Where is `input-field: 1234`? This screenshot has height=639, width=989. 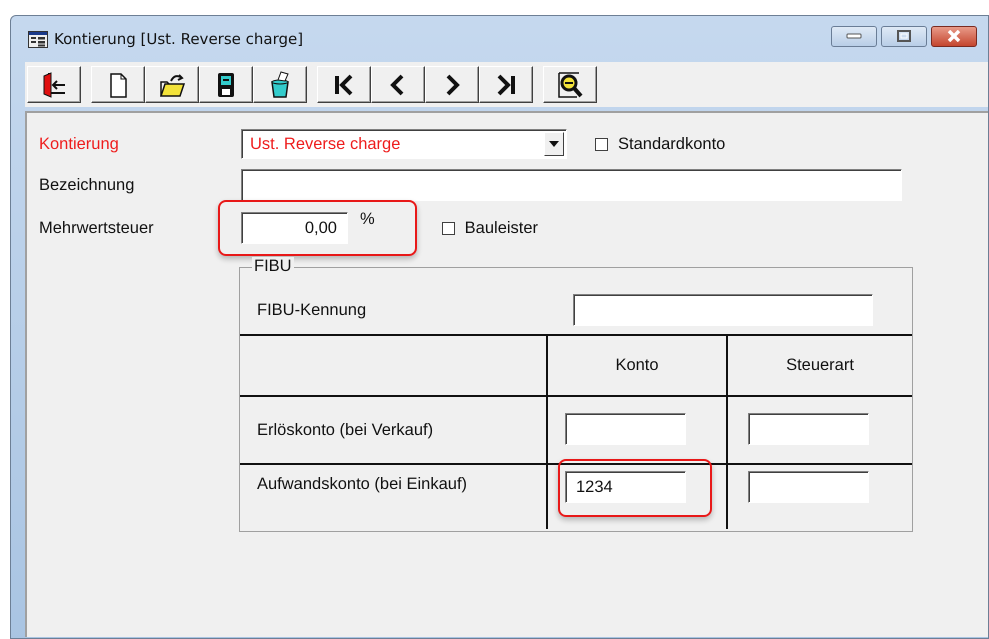 input-field: 1234 is located at coordinates (625, 487).